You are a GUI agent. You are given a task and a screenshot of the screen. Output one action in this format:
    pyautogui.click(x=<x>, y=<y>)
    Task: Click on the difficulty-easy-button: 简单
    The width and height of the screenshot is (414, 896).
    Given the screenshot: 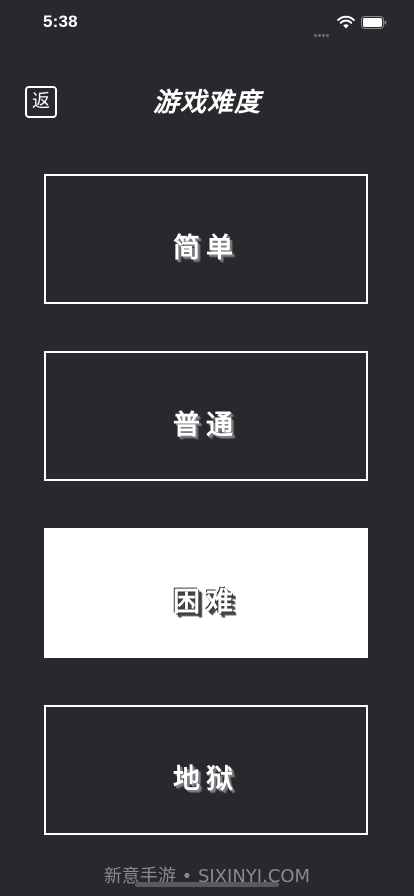 What is the action you would take?
    pyautogui.click(x=206, y=239)
    